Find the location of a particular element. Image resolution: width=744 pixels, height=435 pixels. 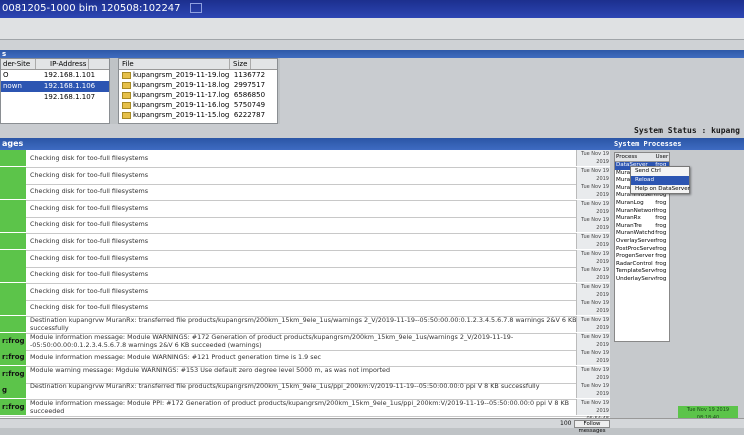

file-row: kupangrsm_2019-11-18.log 2997517 is located at coordinates (198, 85).